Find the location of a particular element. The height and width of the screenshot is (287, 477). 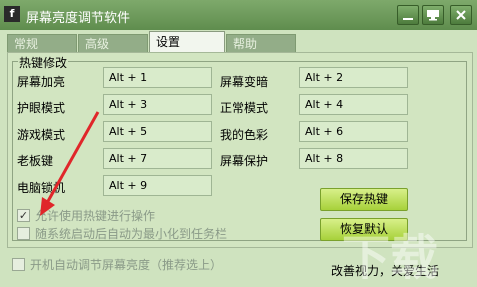

boss-key-hotkey-field: Alt + 7 is located at coordinates (157, 158).